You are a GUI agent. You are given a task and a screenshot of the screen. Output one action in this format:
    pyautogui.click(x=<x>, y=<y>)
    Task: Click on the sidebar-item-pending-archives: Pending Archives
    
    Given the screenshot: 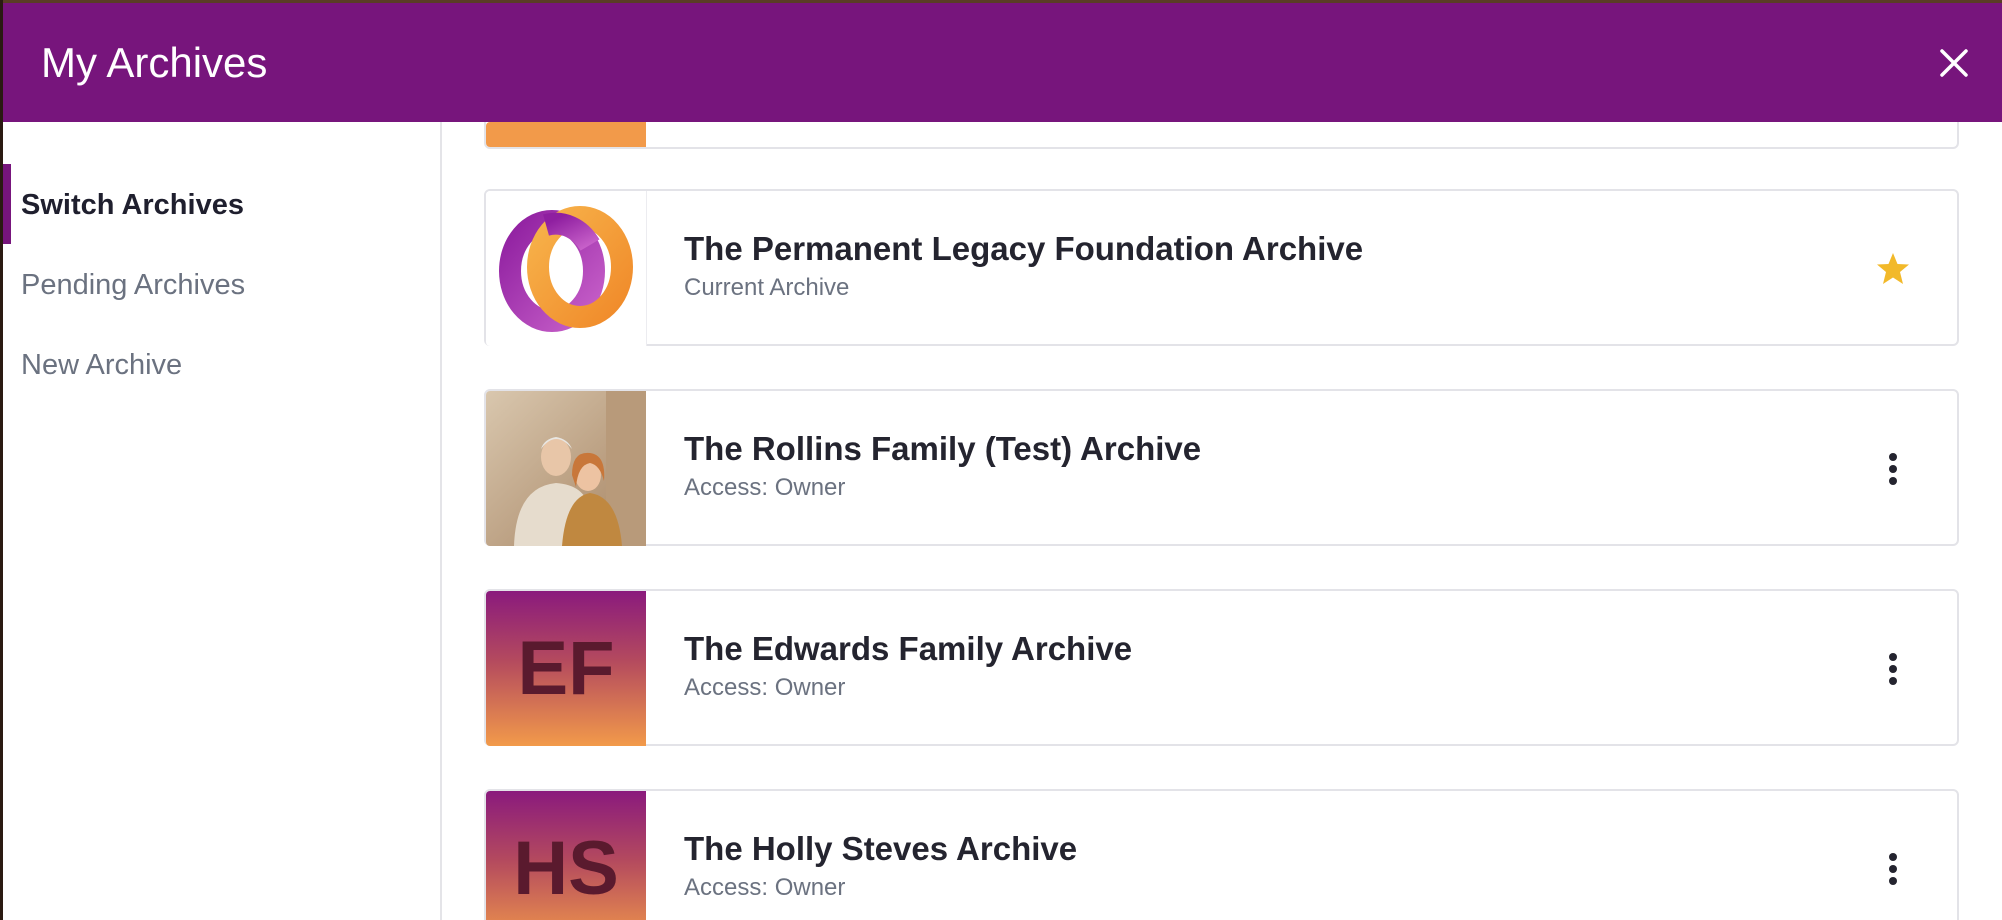 What is the action you would take?
    pyautogui.click(x=221, y=284)
    